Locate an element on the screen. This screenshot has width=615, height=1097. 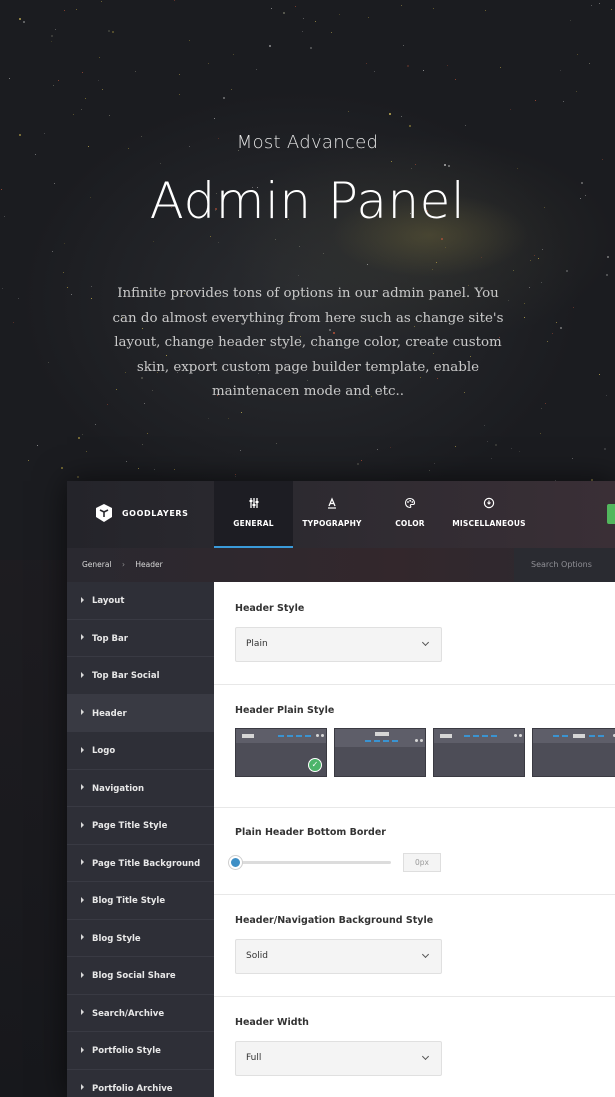
breadcrumb-item-header: Header is located at coordinates (149, 564).